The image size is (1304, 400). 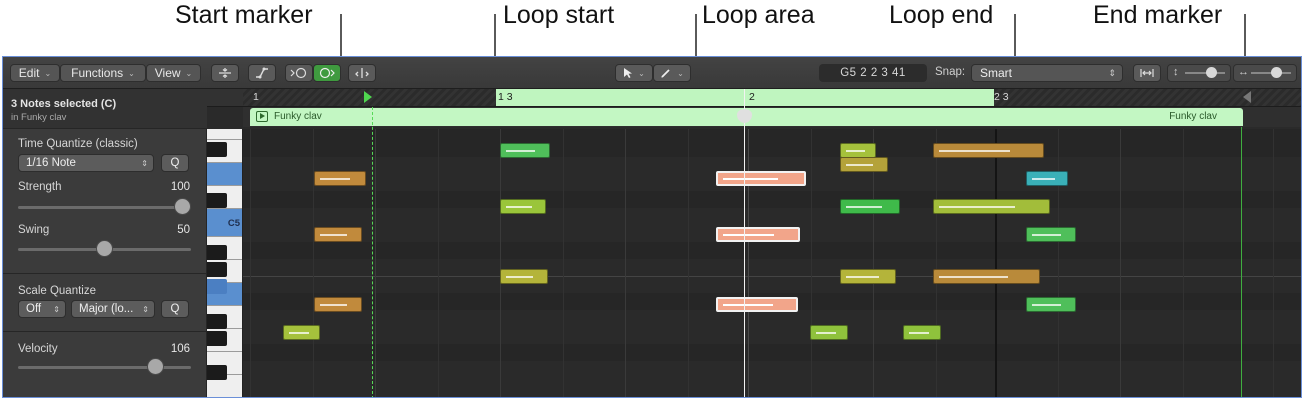 I want to click on start-marker, so click(x=368, y=97).